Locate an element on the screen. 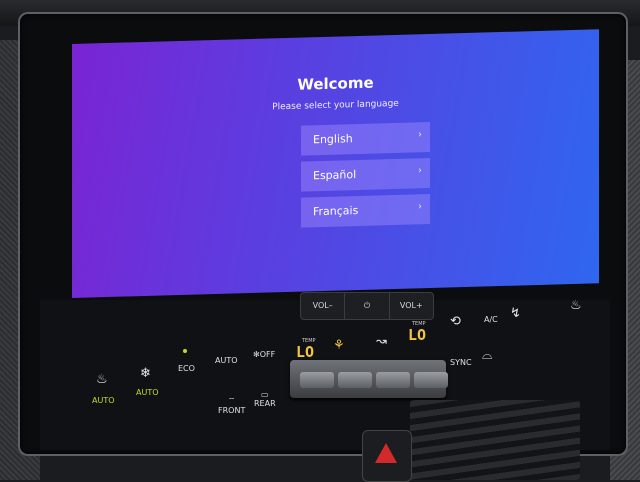 This screenshot has width=640, height=482. ac-button: A/C is located at coordinates (491, 319).